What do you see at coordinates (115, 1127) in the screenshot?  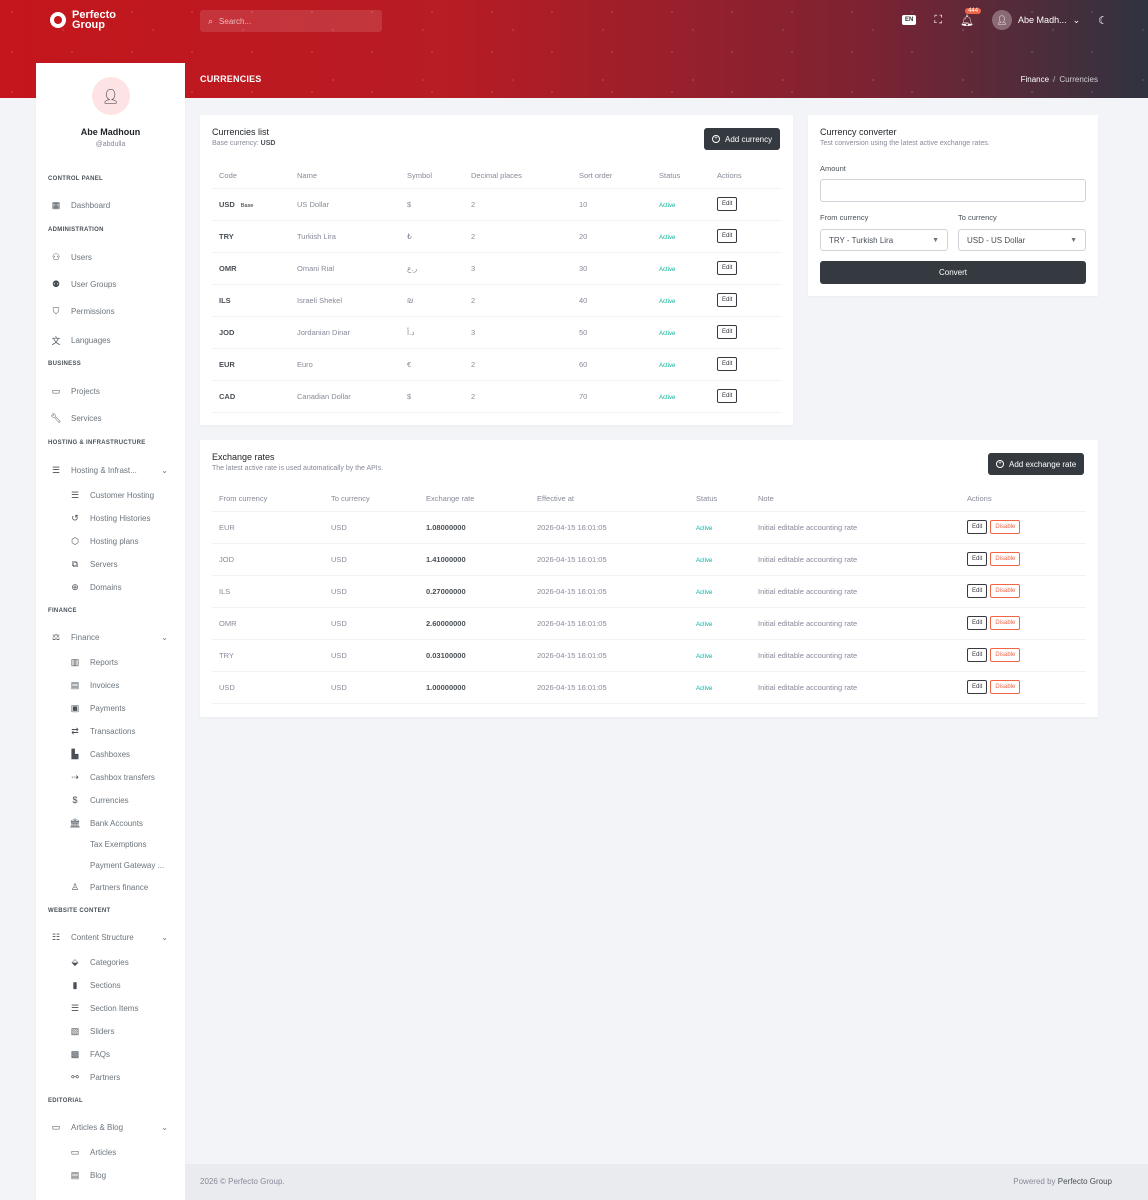 I see `sidebar-item-articles-blog: ▭ Articles & Blog ⌄` at bounding box center [115, 1127].